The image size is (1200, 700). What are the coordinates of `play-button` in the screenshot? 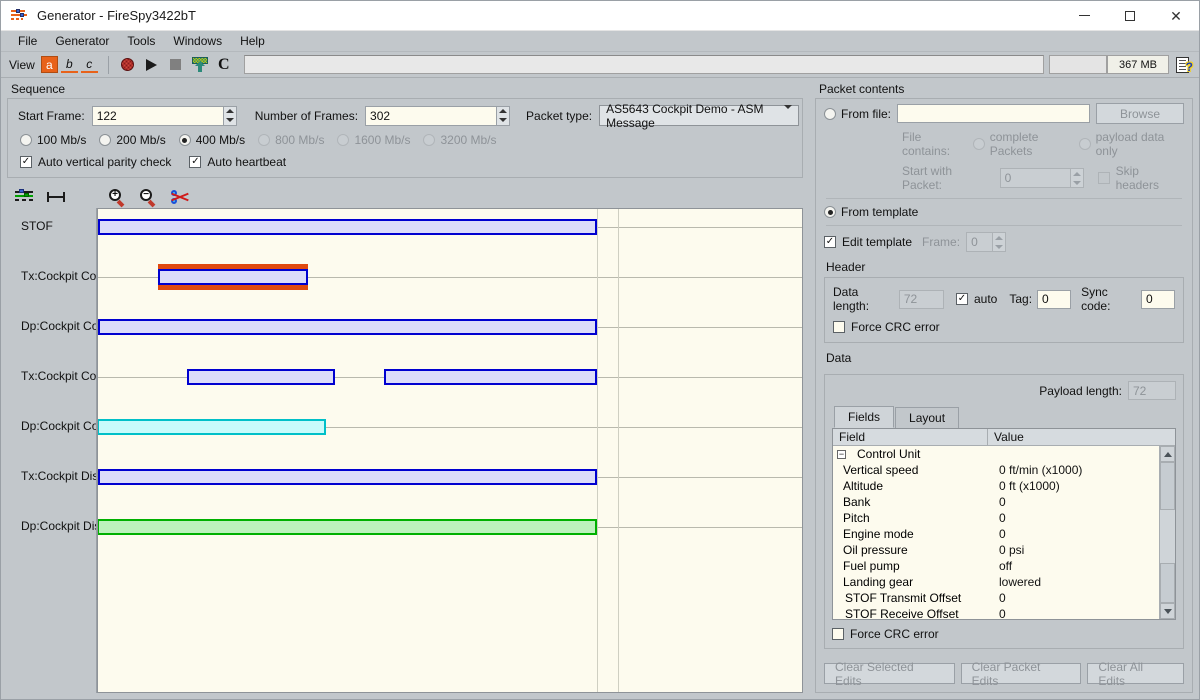 It's located at (152, 65).